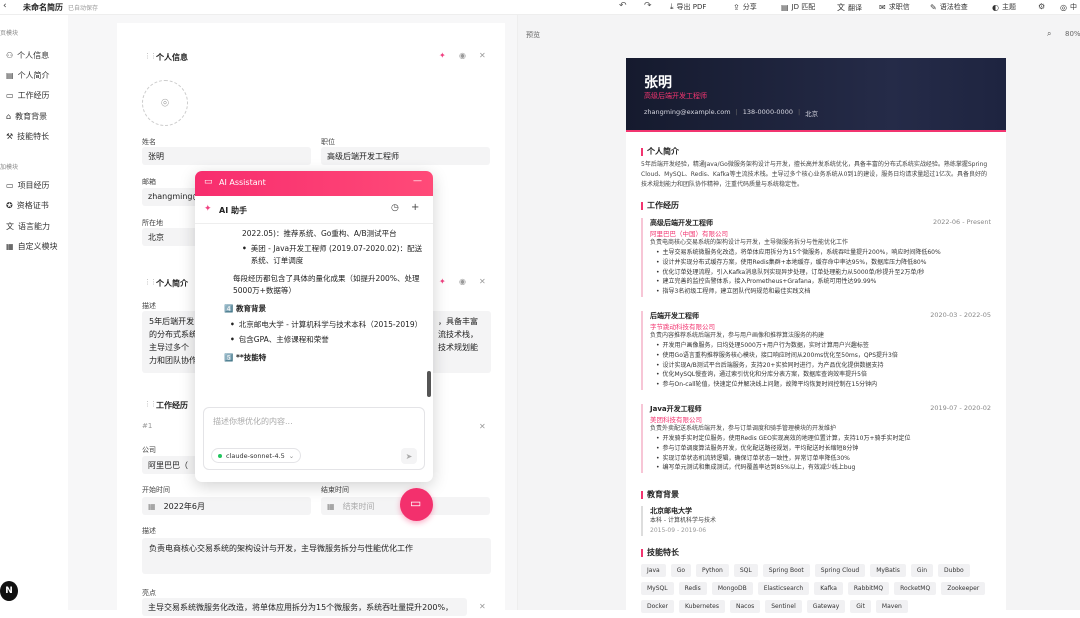 The image size is (1080, 618). I want to click on contact-phone: 138-0000-0000, so click(767, 112).